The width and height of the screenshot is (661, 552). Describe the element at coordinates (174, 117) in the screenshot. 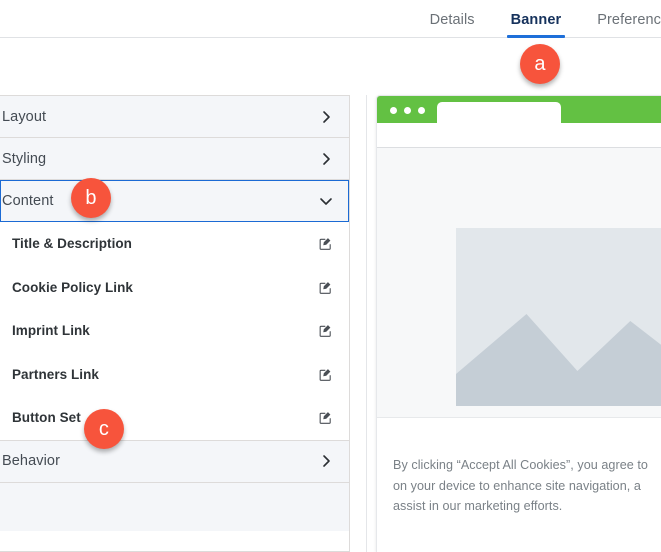

I see `sidebar-section-layout: Layout` at that location.